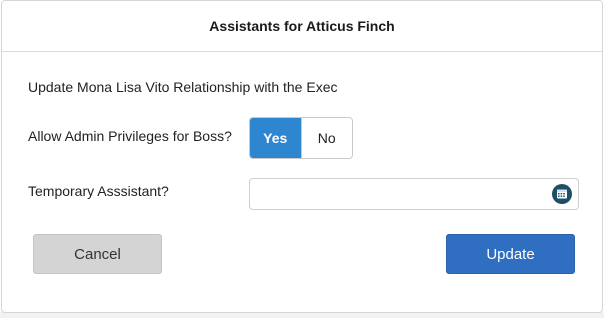 The image size is (604, 318). I want to click on dialog-title: Assistants for Atticus Finch, so click(302, 26).